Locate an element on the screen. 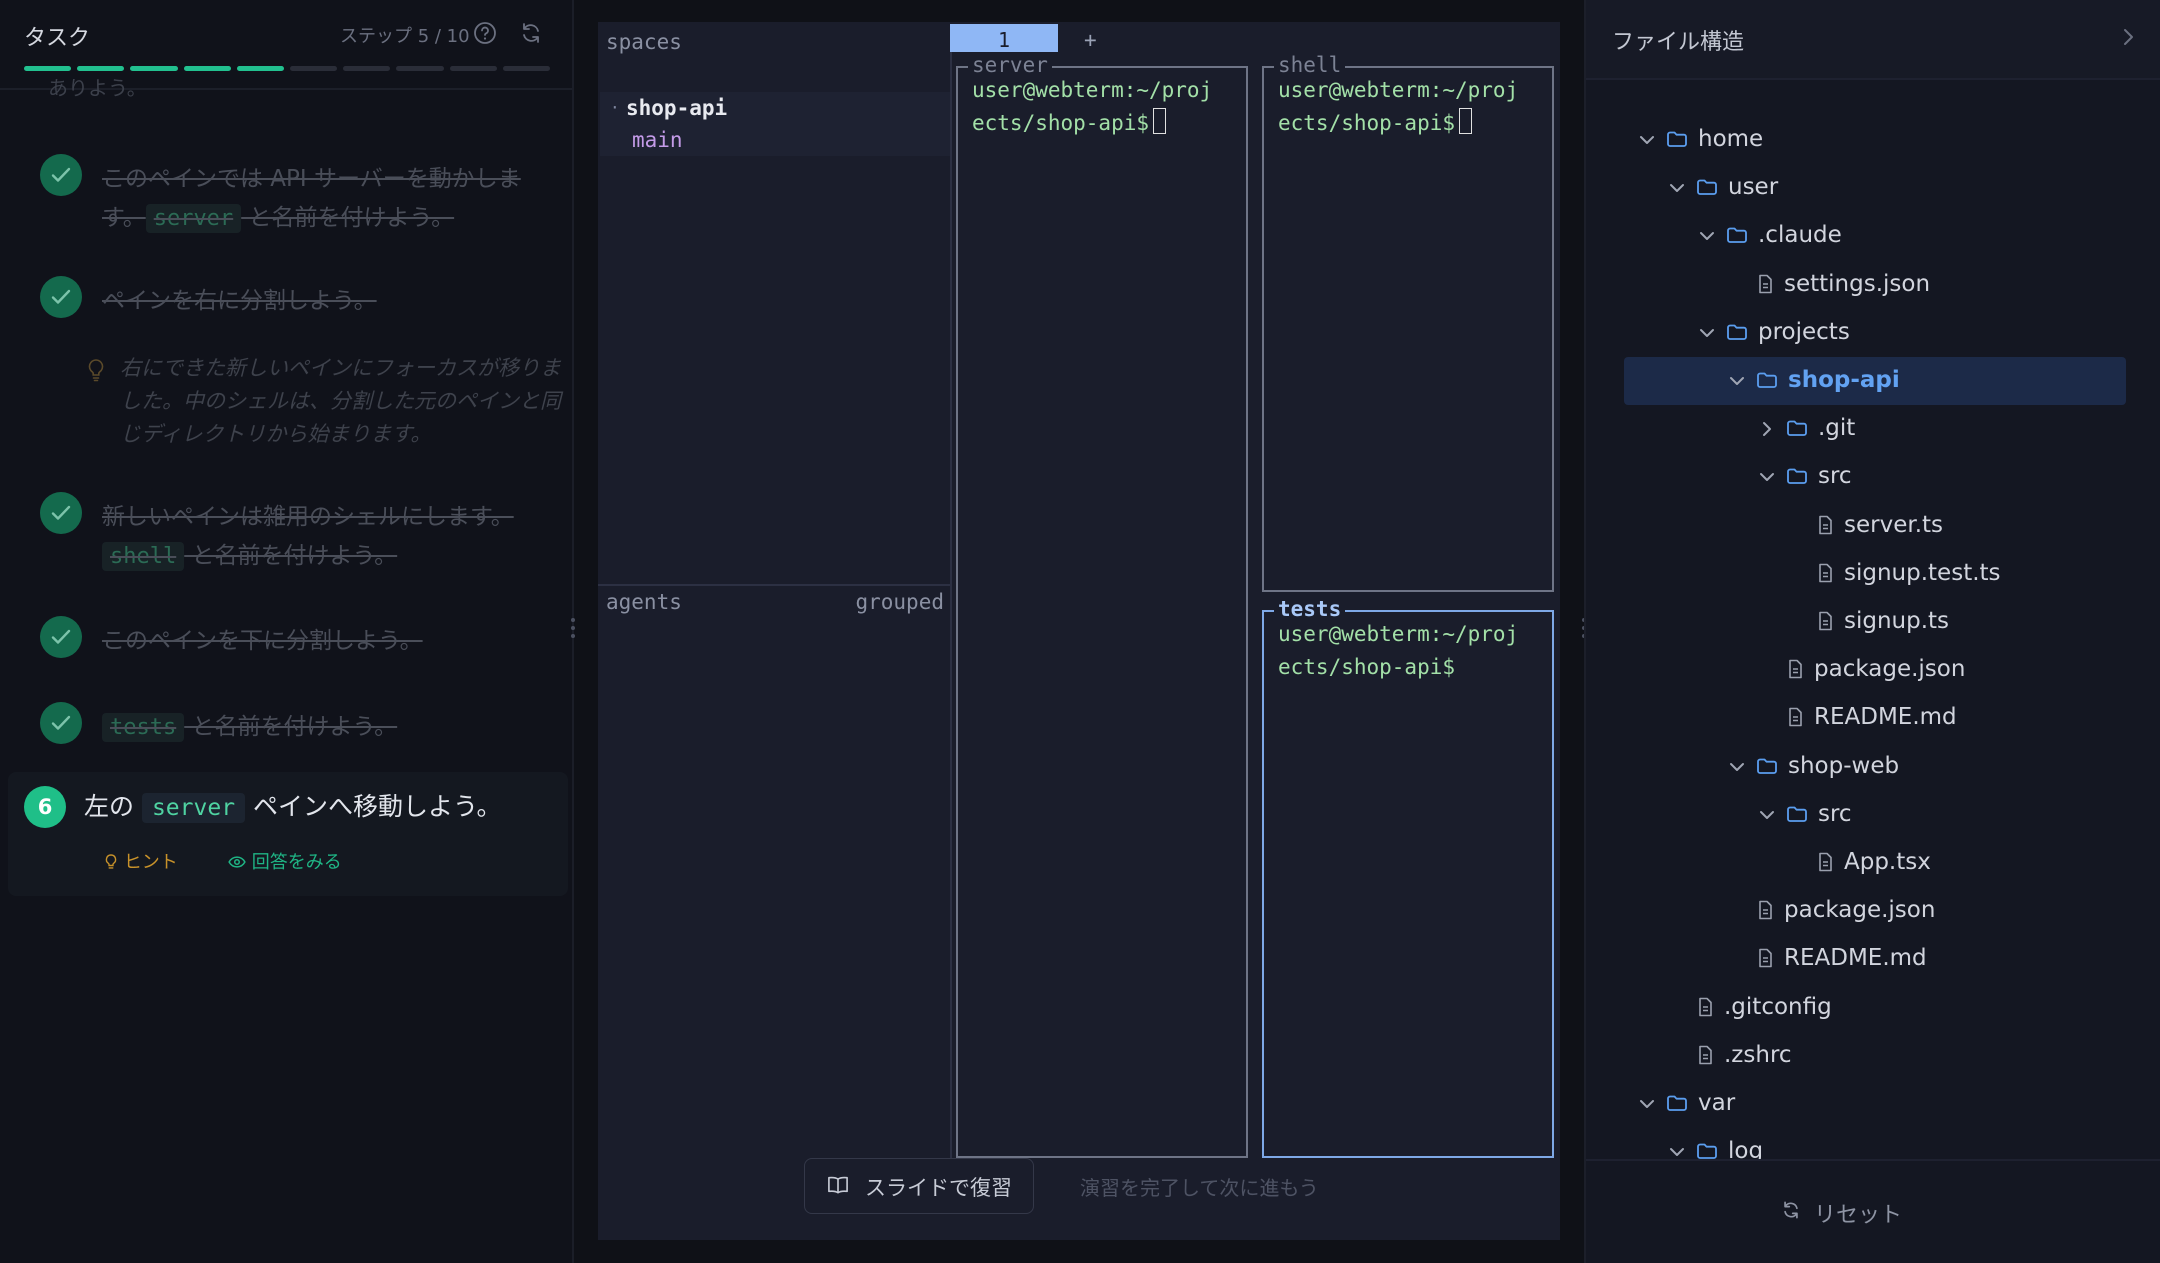  tree-folder: shop-api is located at coordinates (1875, 381).